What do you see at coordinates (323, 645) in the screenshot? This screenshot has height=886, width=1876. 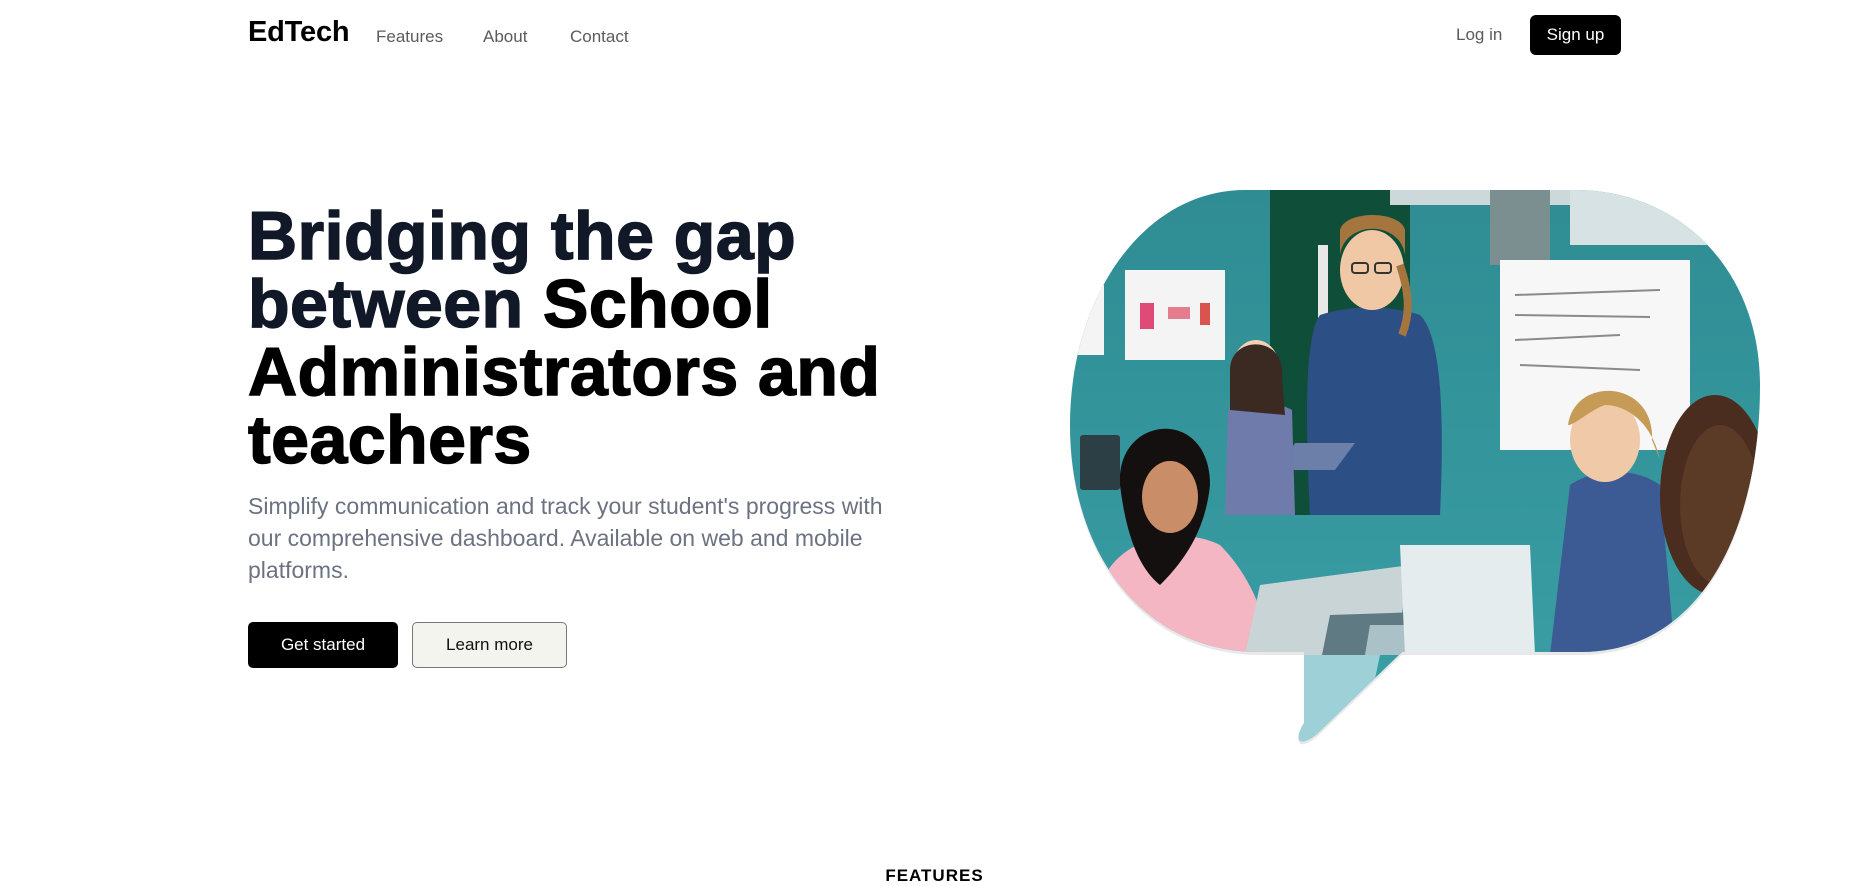 I see `get-started-button: Get started` at bounding box center [323, 645].